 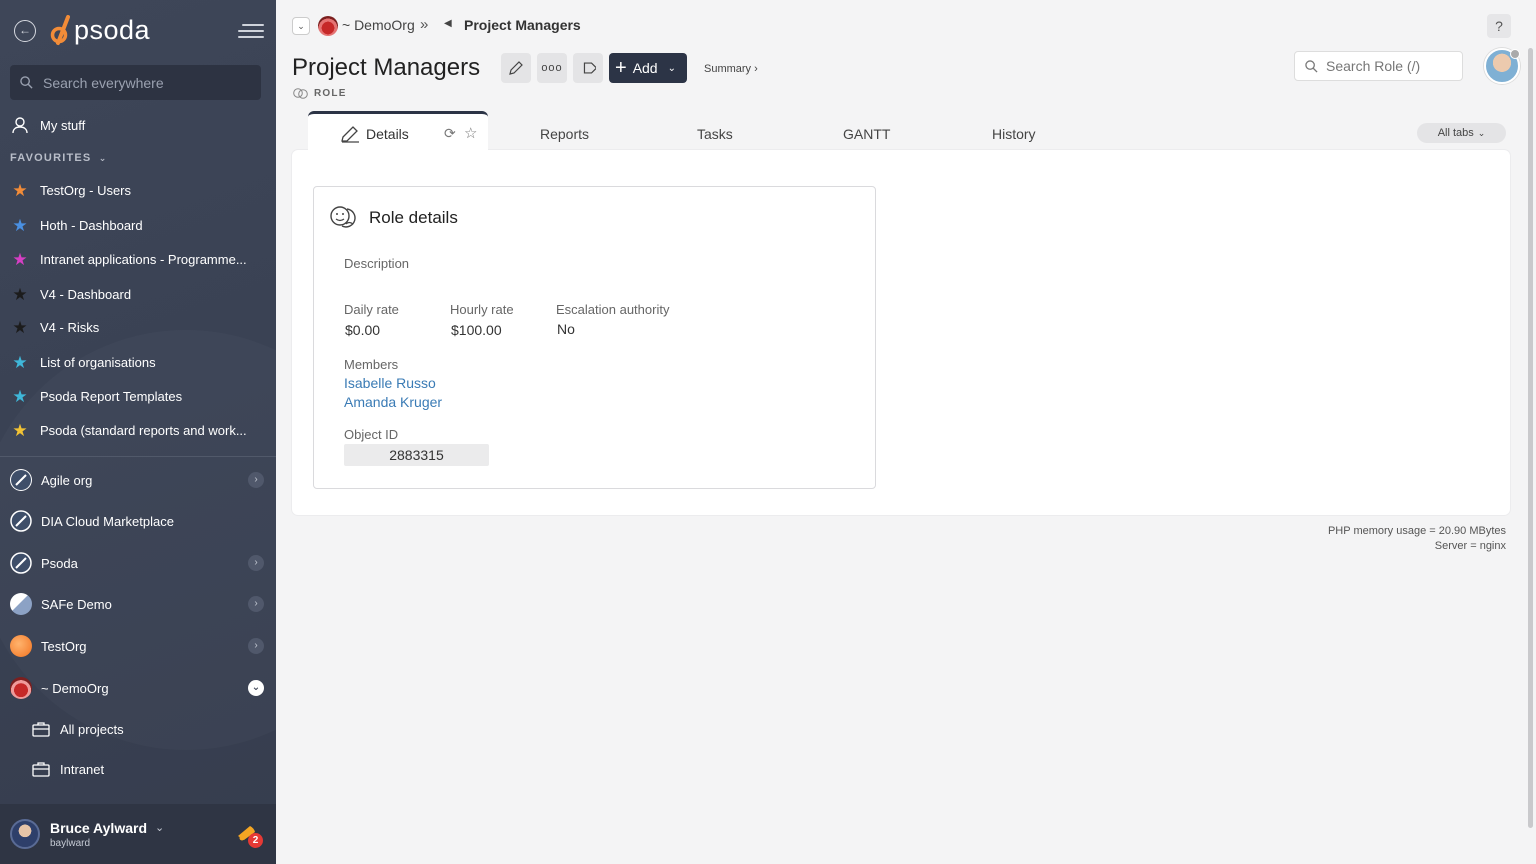 What do you see at coordinates (1014, 134) in the screenshot?
I see `tab-history: History` at bounding box center [1014, 134].